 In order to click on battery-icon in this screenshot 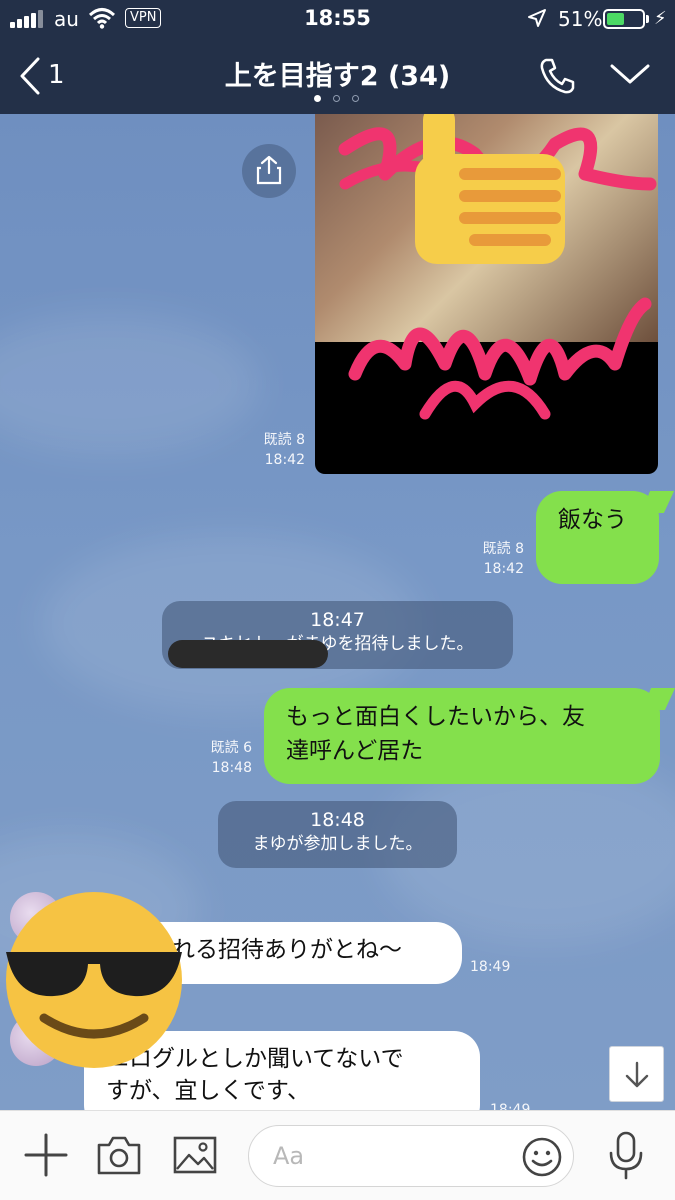, I will do `click(624, 19)`.